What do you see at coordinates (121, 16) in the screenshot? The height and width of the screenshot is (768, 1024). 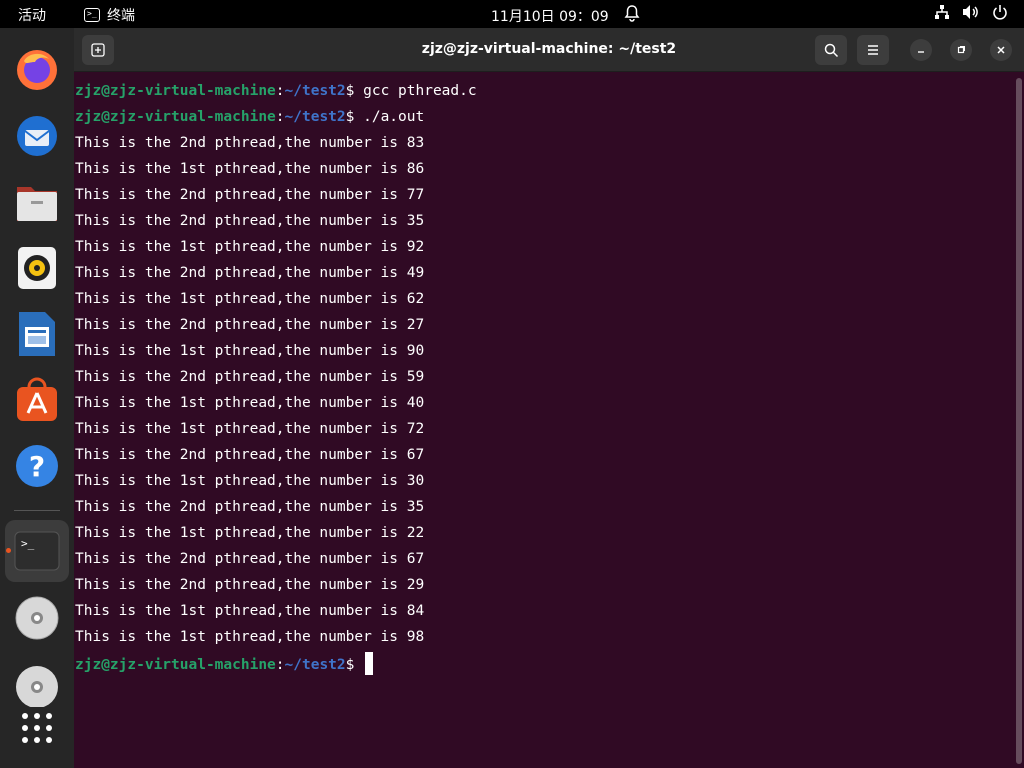 I see `app-menu-label: 终端` at bounding box center [121, 16].